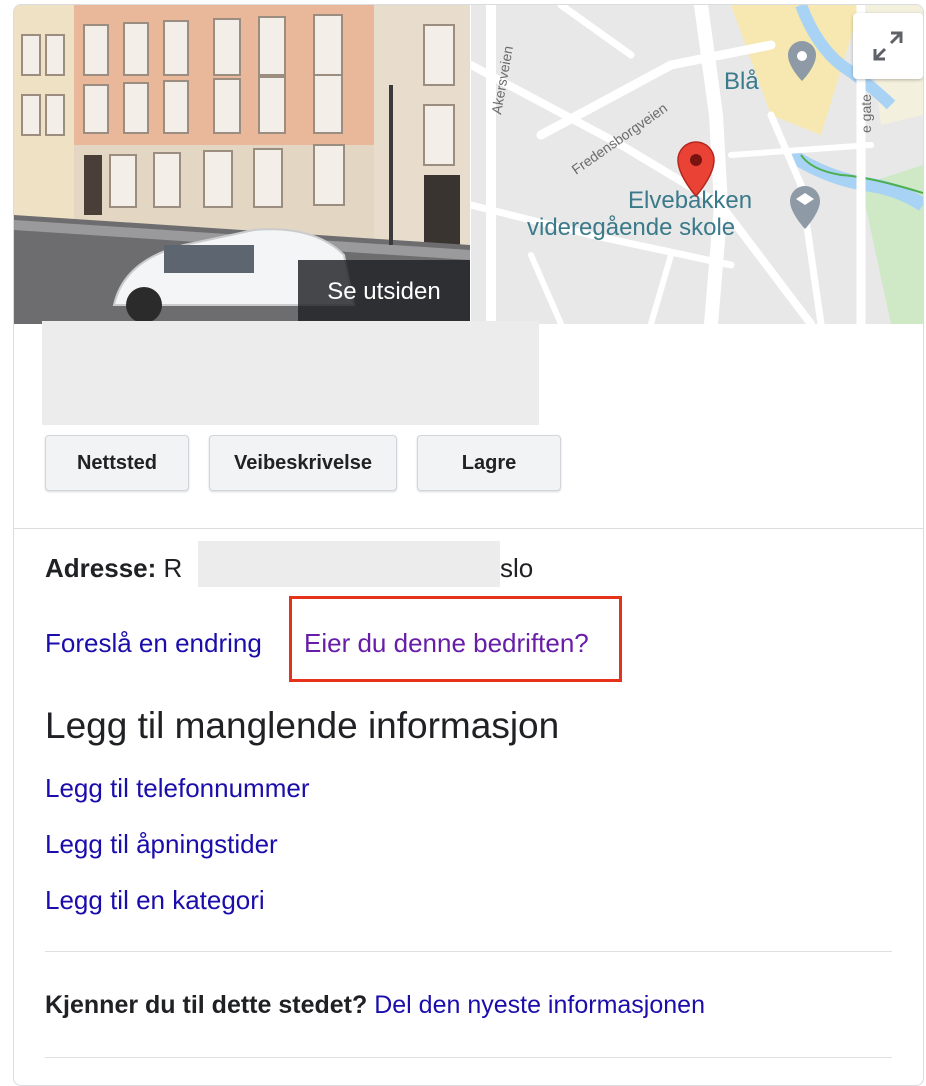 The height and width of the screenshot is (1086, 926). I want to click on expand-map-button, so click(888, 46).